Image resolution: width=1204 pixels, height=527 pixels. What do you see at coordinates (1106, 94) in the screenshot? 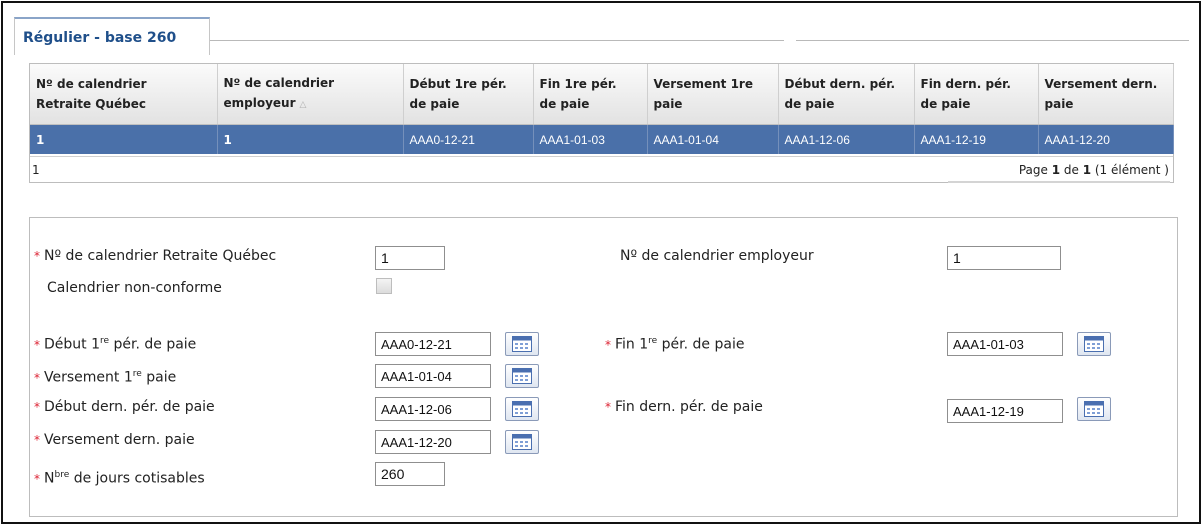
I see `col-header-versement-dern: Versement dern. paie` at bounding box center [1106, 94].